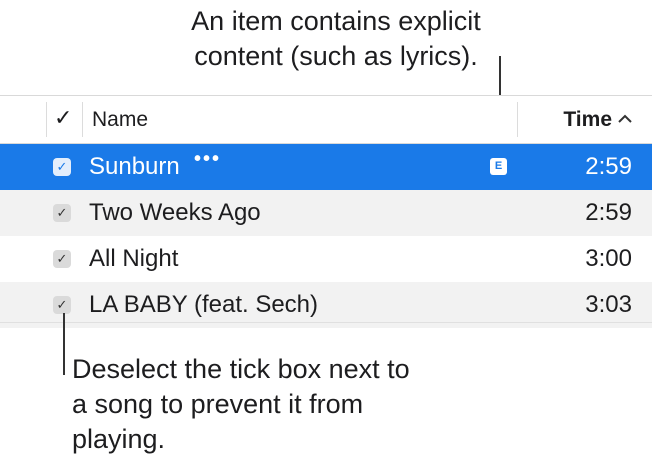  Describe the element at coordinates (608, 304) in the screenshot. I see `song-time: 3:03` at that location.